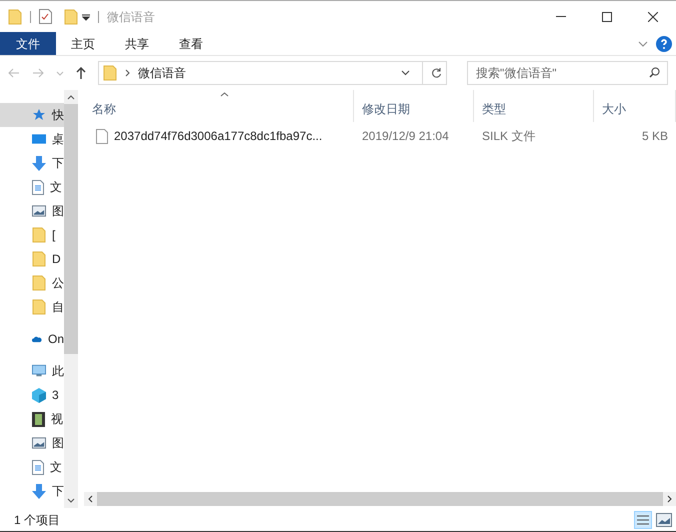 Image resolution: width=676 pixels, height=532 pixels. I want to click on file-icon, so click(102, 136).